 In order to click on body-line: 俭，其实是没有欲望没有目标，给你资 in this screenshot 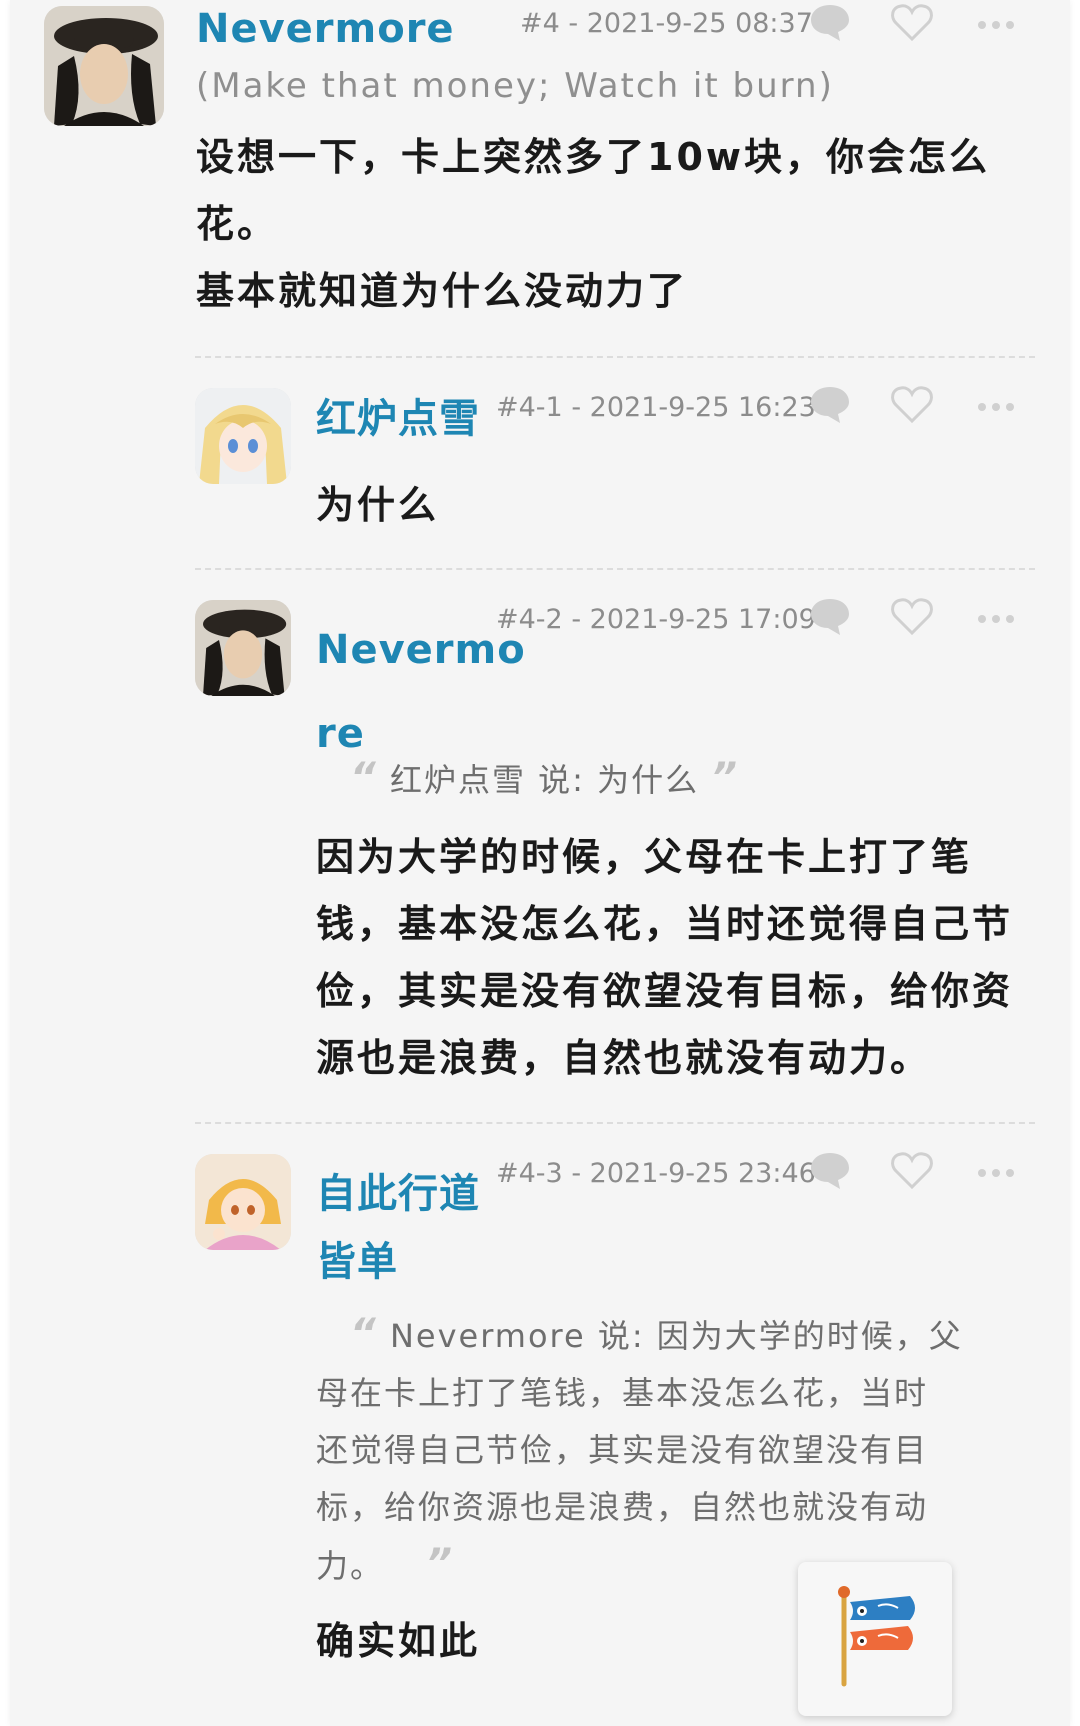, I will do `click(665, 991)`.